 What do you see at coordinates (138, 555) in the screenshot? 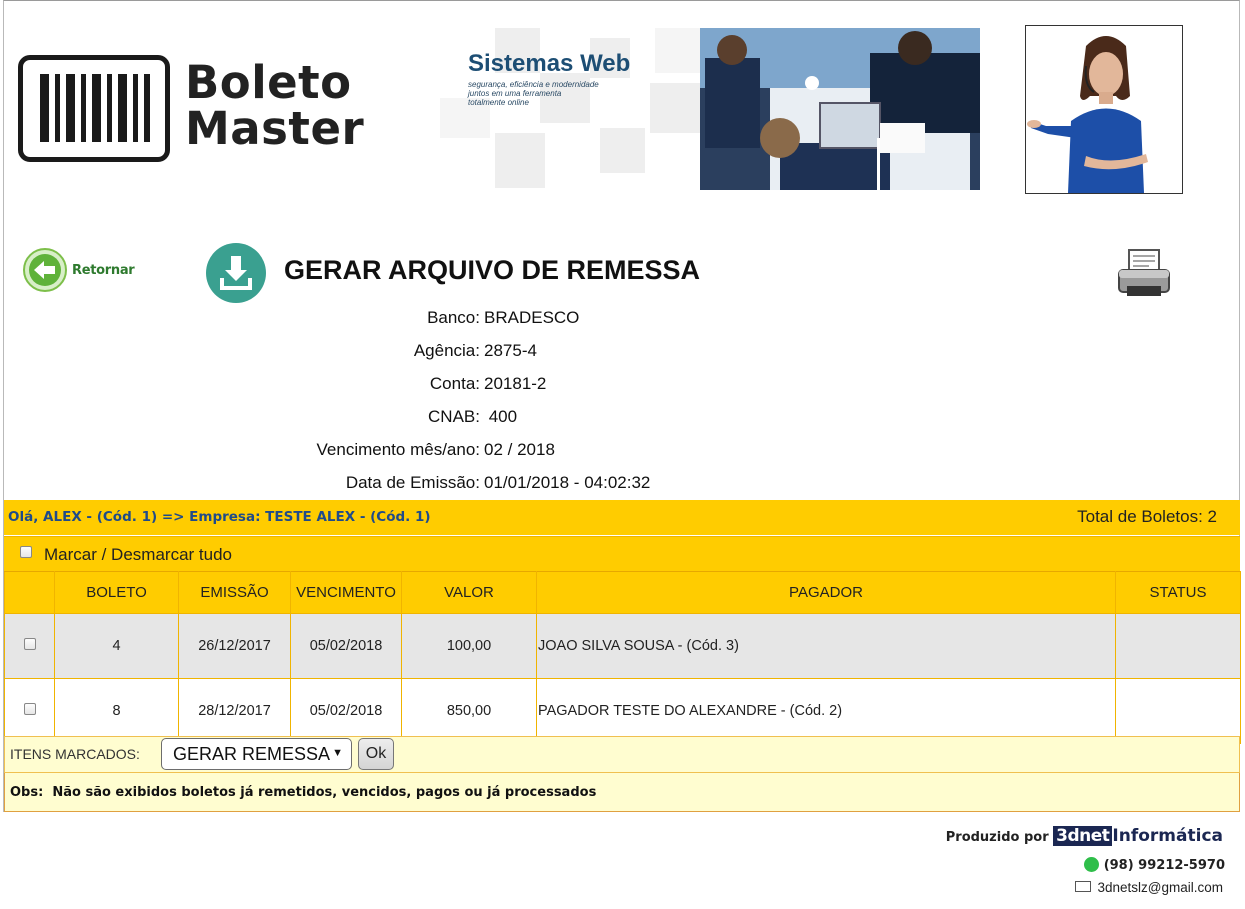
I see `mark-all-label: Marcar / Desmarcar tudo` at bounding box center [138, 555].